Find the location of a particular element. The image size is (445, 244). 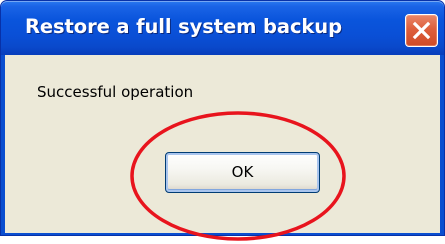

ok-button-label: OK is located at coordinates (242, 172).